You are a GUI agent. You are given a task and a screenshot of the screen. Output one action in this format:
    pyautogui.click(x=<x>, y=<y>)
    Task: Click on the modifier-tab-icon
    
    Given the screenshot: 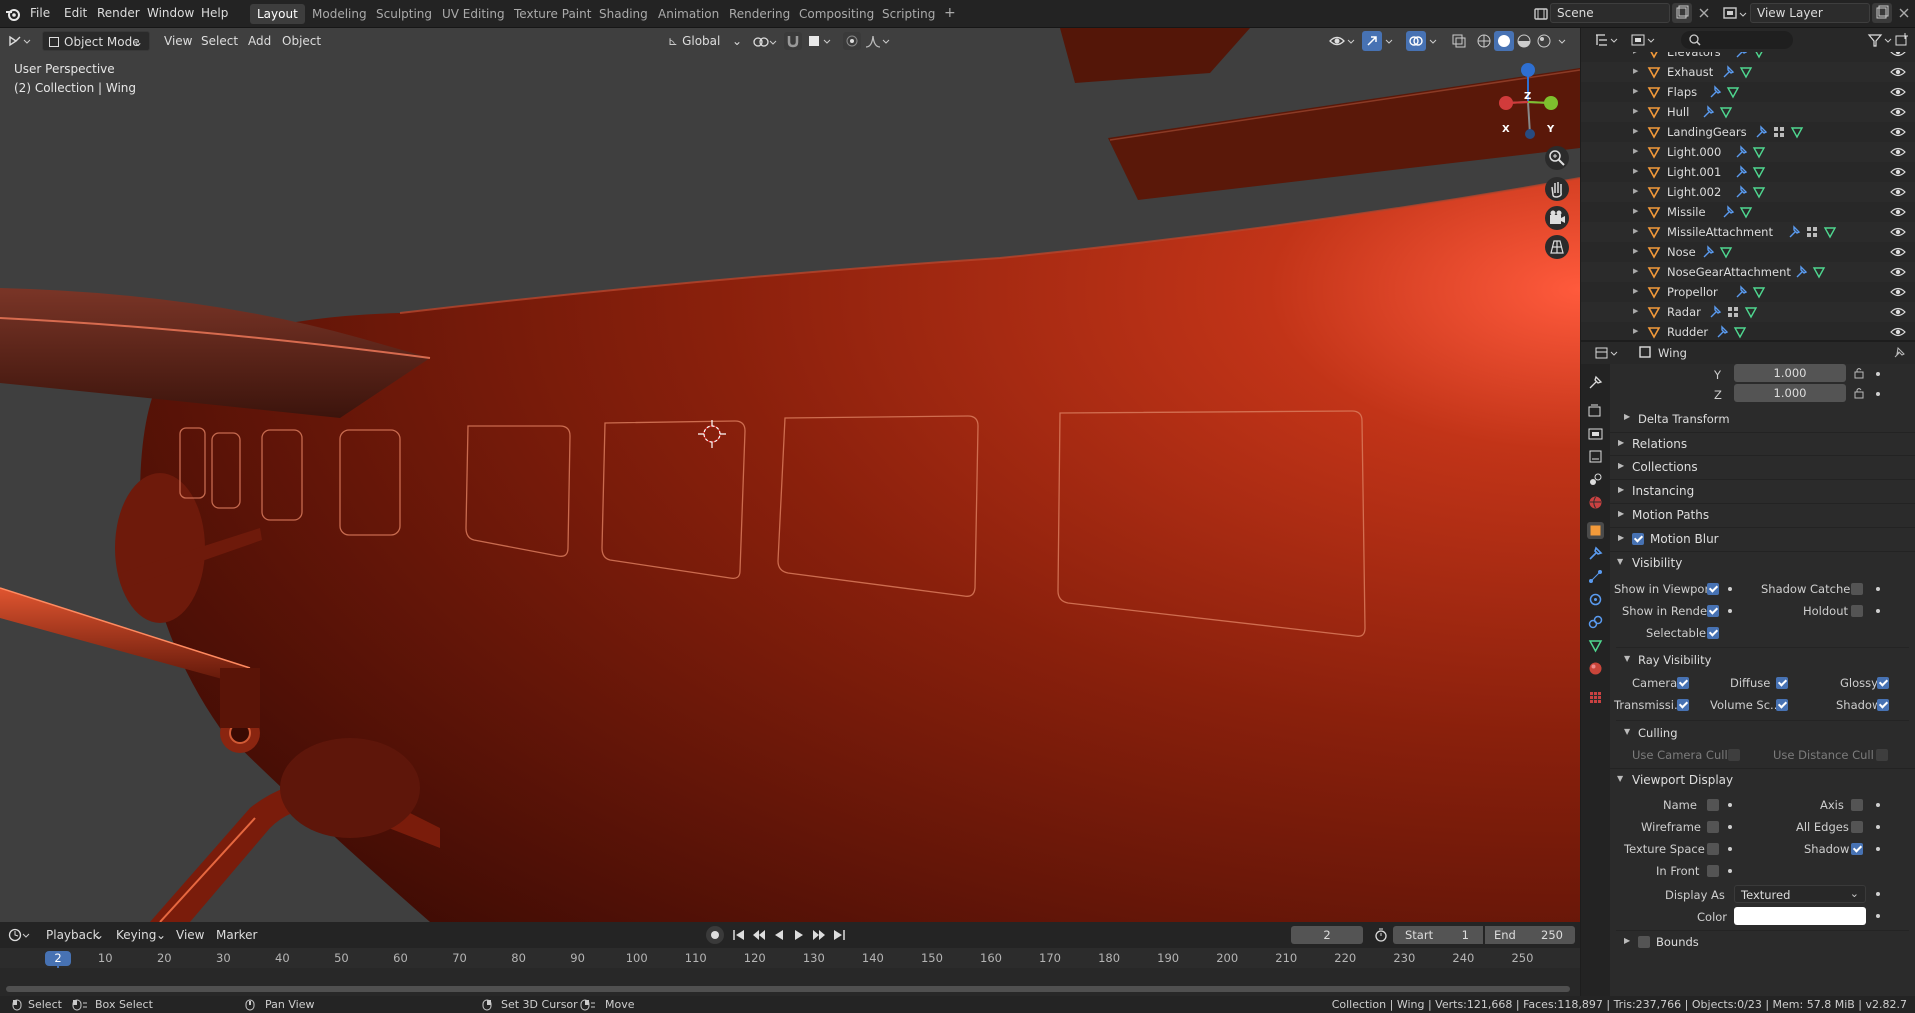 What is the action you would take?
    pyautogui.click(x=1595, y=553)
    